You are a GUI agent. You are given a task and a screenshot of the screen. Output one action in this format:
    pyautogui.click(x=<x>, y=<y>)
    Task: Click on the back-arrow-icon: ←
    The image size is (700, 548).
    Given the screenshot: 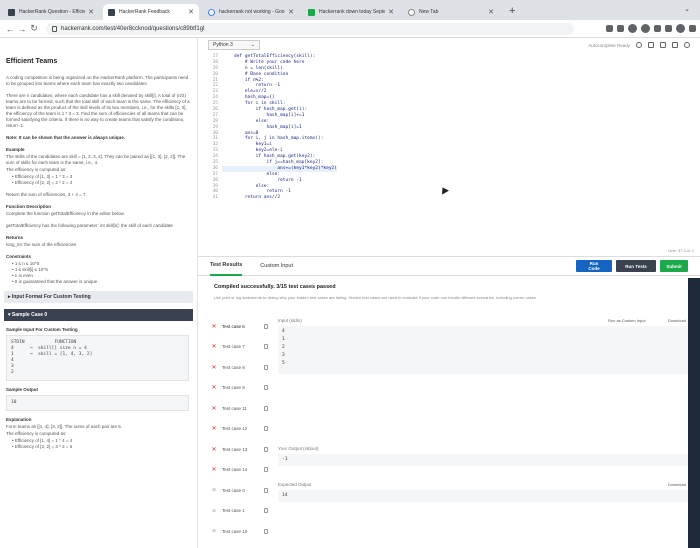 What is the action you would take?
    pyautogui.click(x=10, y=29)
    